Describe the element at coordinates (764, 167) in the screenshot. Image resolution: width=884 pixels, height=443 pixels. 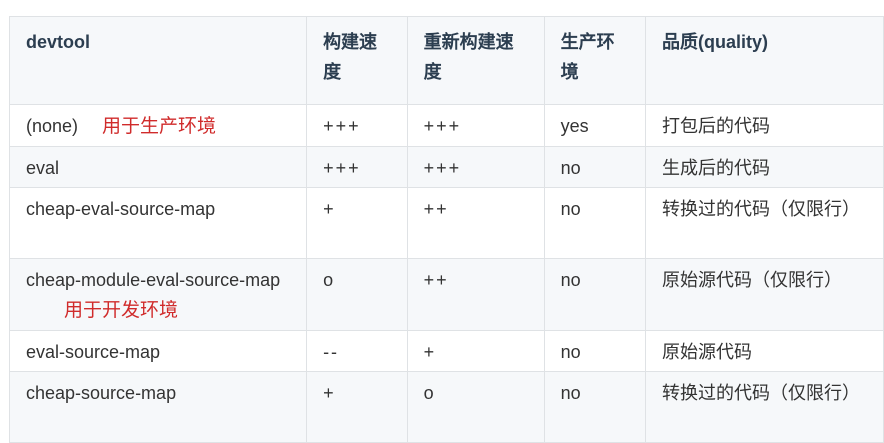
I see `cell-quality: 生成后的代码` at that location.